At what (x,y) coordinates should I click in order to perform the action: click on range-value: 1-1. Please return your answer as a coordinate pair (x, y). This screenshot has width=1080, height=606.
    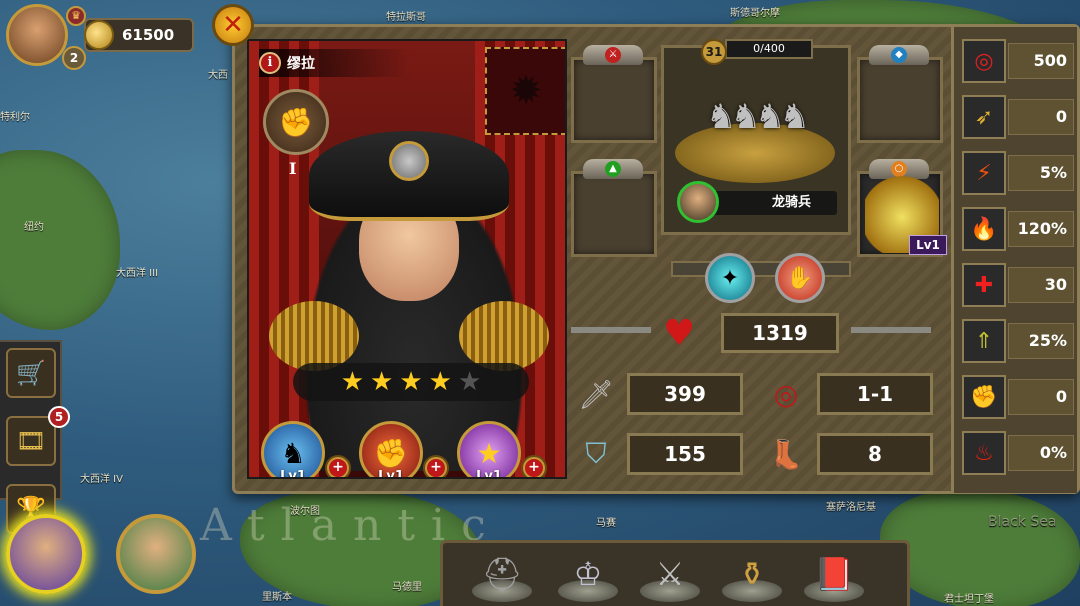
    Looking at the image, I should click on (875, 394).